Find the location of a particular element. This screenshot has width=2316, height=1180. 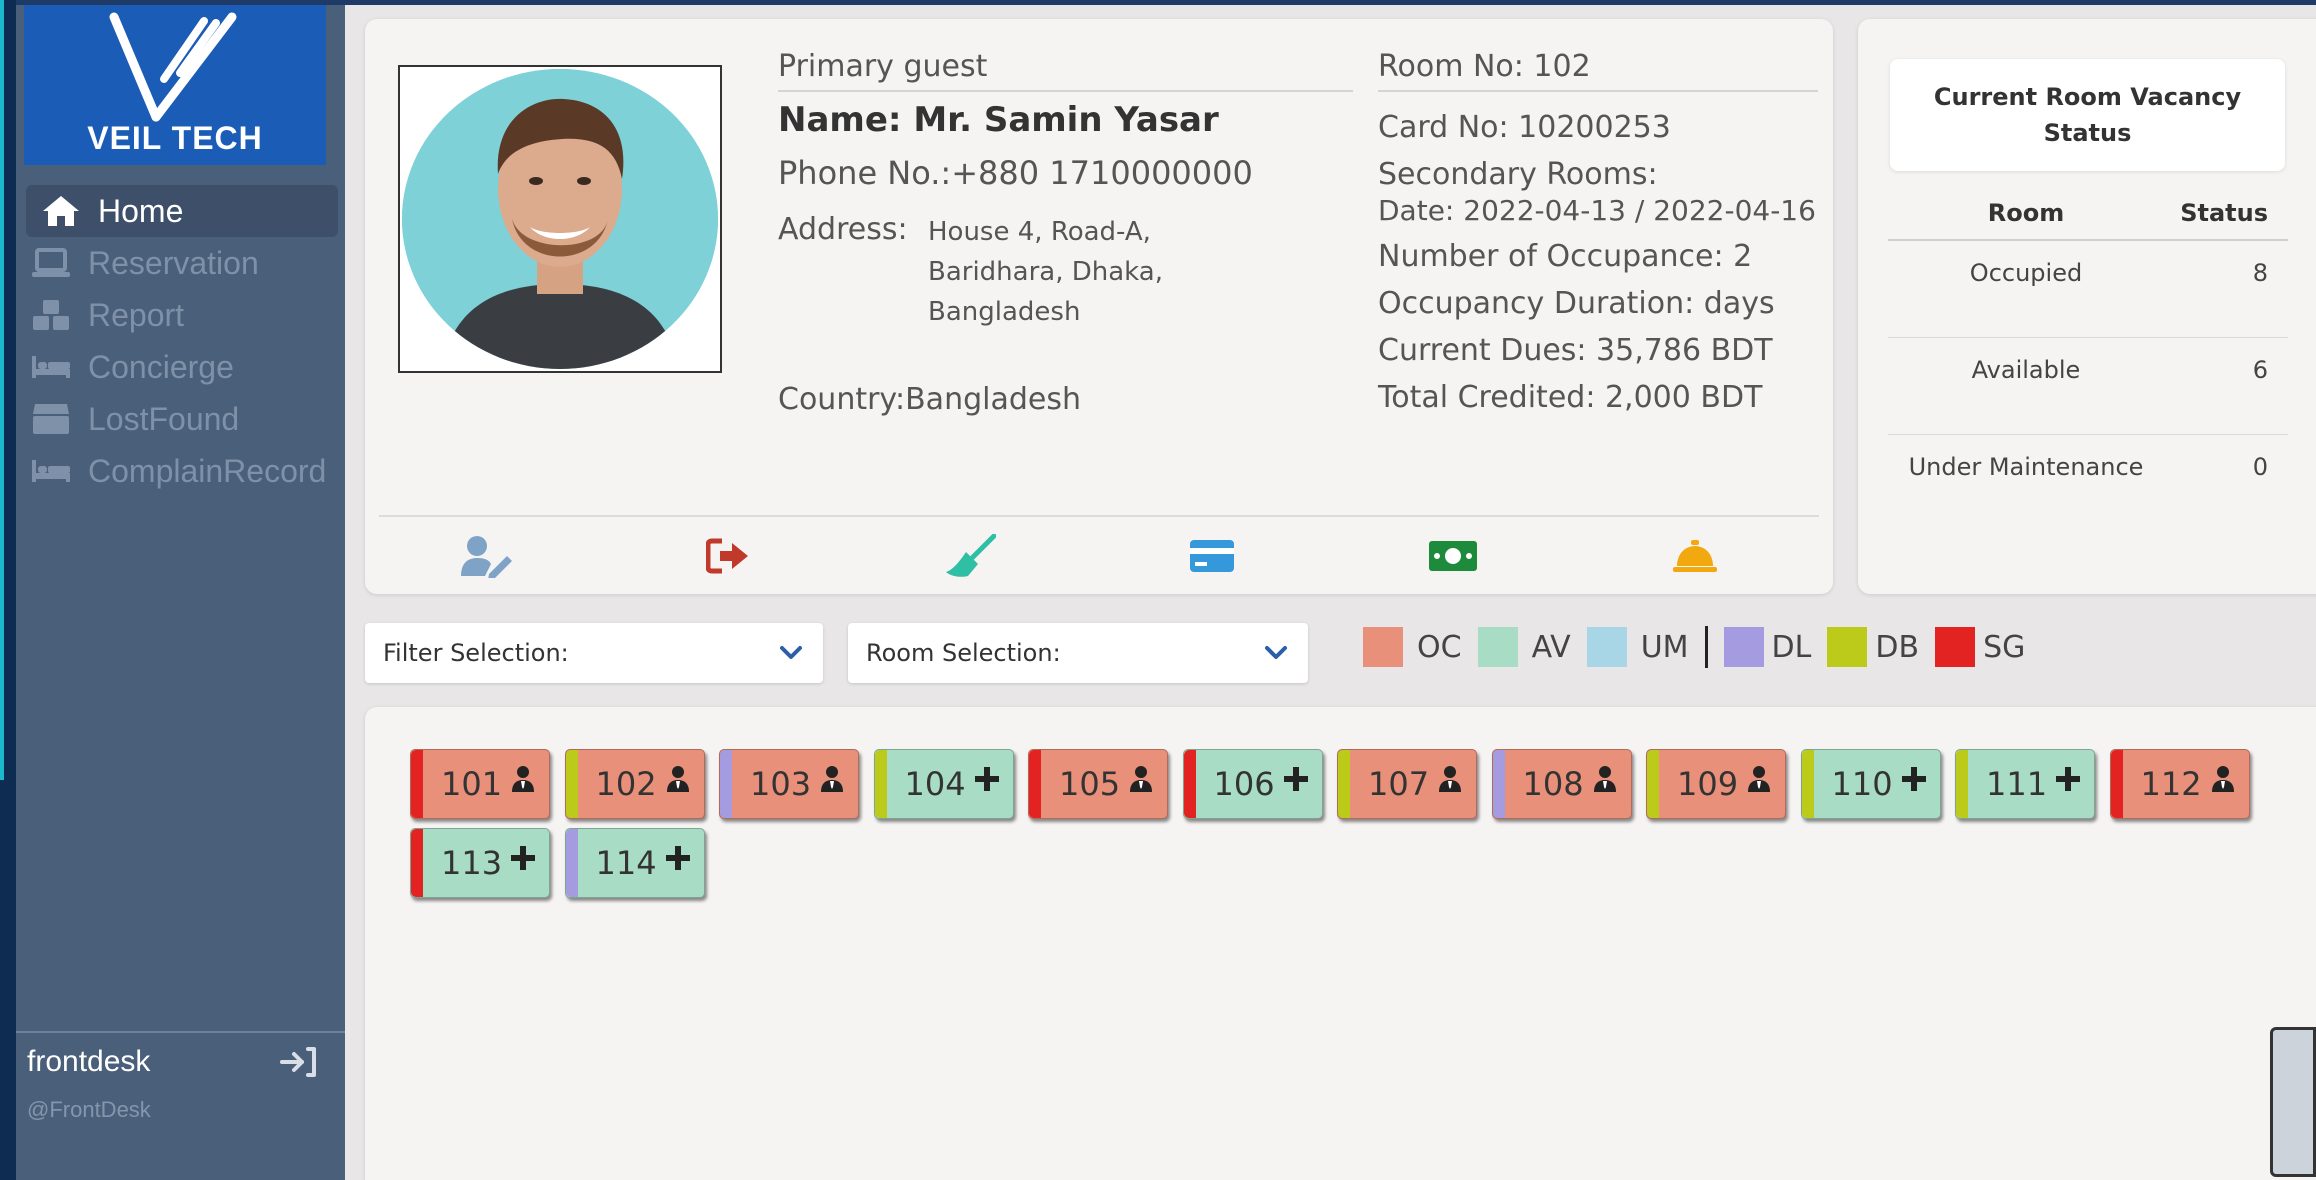

legend-label: SG is located at coordinates (2004, 647).